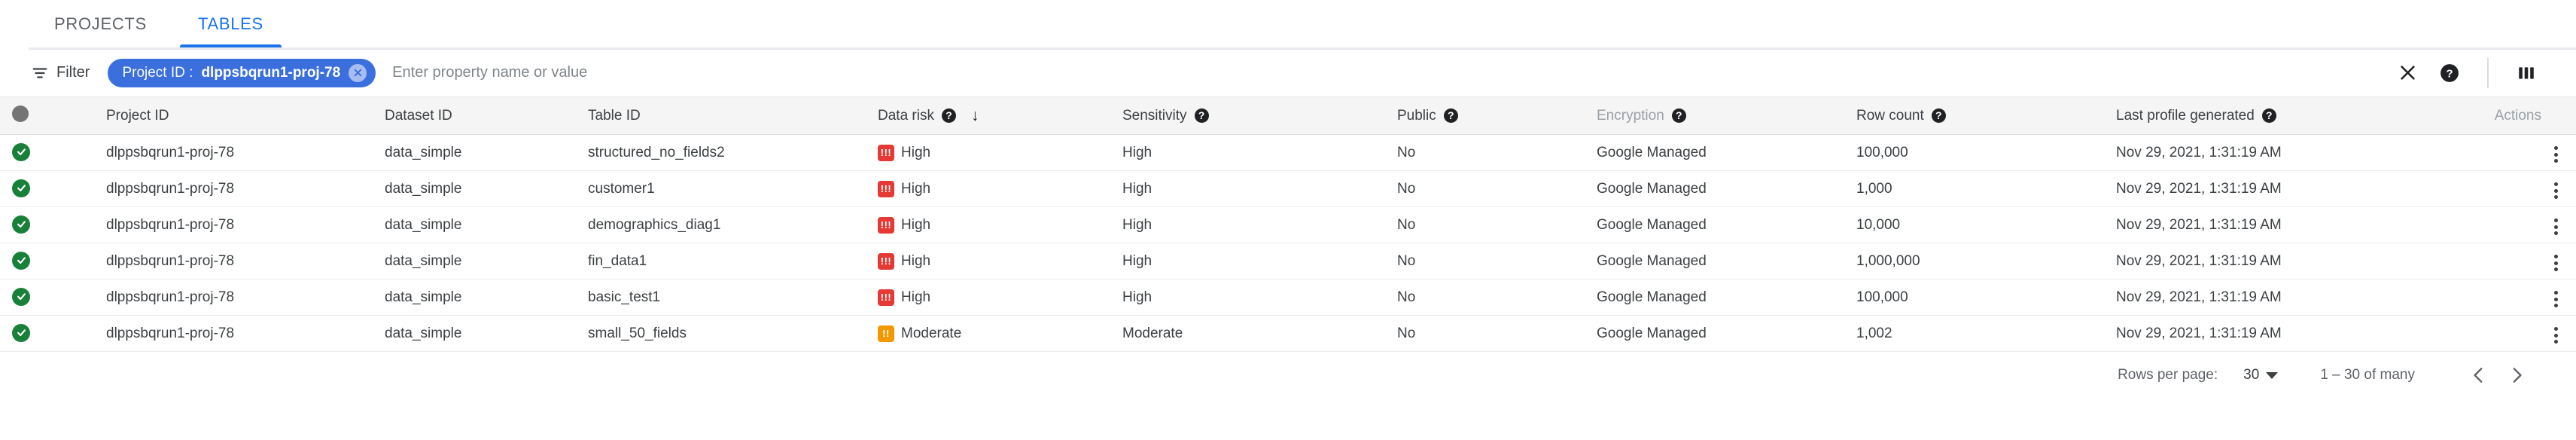 This screenshot has height=440, width=2576. What do you see at coordinates (638, 333) in the screenshot?
I see `cell-table-id: small_50_fields` at bounding box center [638, 333].